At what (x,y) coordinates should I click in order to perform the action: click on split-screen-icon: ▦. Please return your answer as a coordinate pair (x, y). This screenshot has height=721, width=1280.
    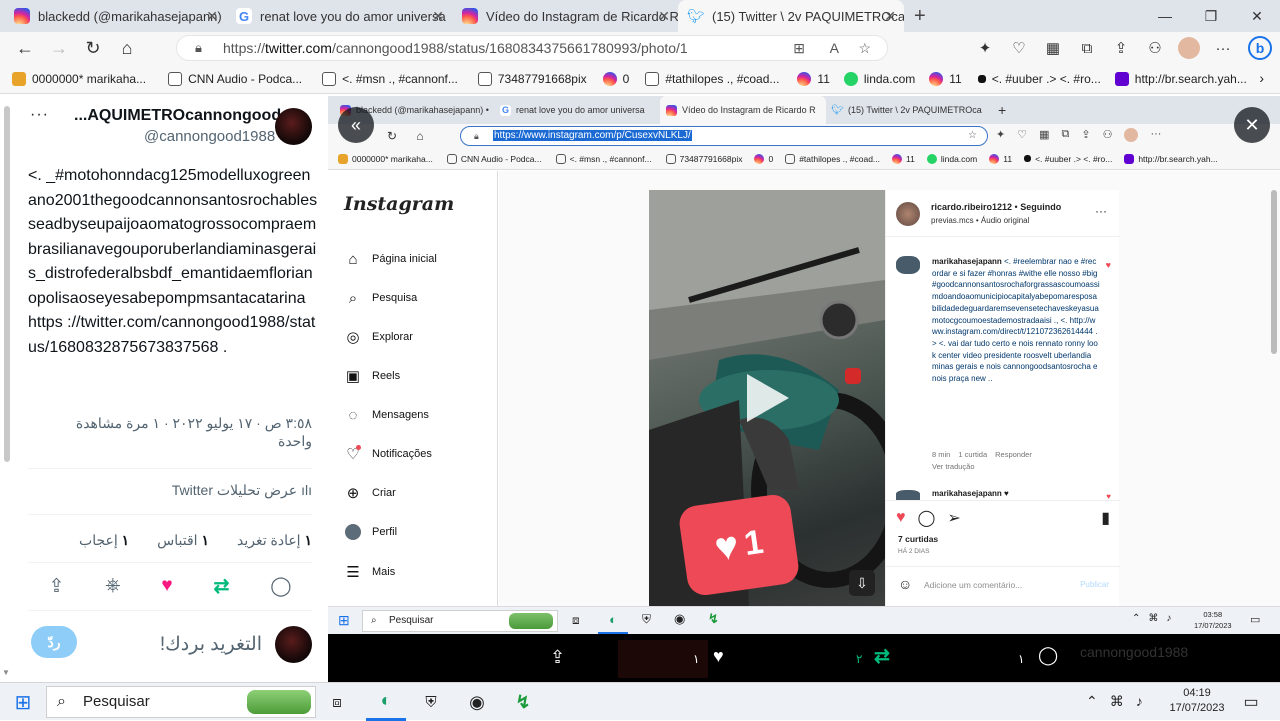
    Looking at the image, I should click on (1053, 48).